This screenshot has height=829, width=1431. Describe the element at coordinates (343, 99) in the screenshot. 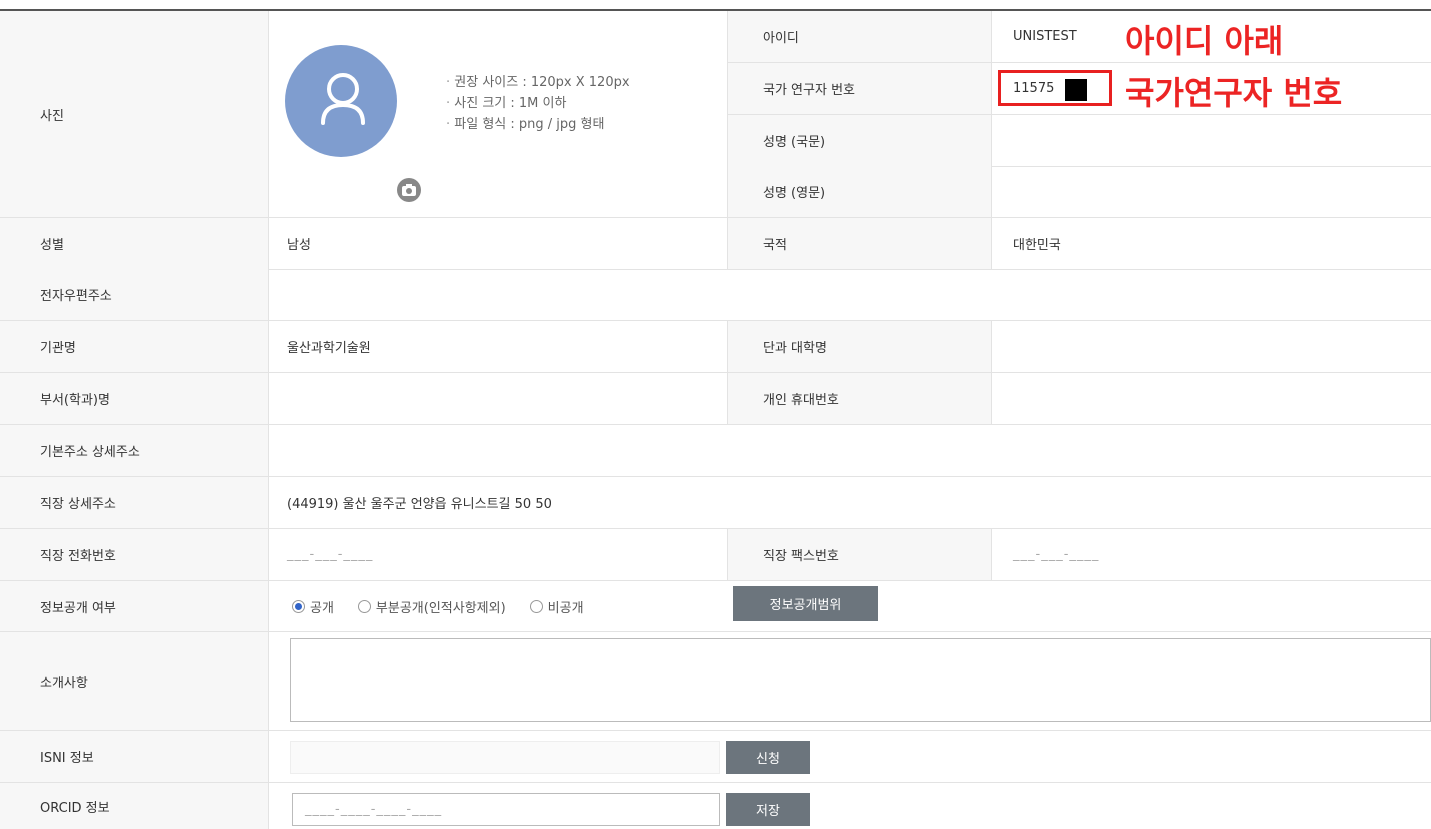

I see `user-icon` at that location.